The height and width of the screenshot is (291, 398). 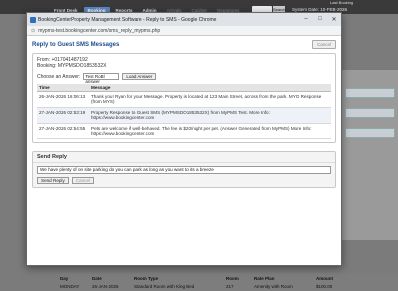 I want to click on messages-header-row: Time Message, so click(x=184, y=88).